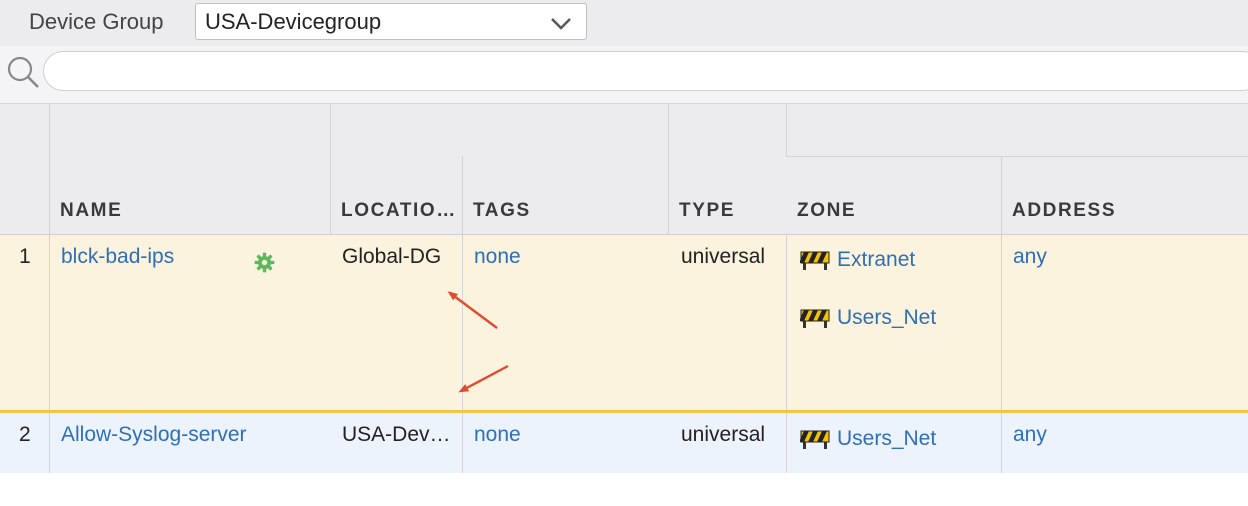 The image size is (1248, 506). What do you see at coordinates (826, 211) in the screenshot?
I see `column-header-zone: ZONE` at bounding box center [826, 211].